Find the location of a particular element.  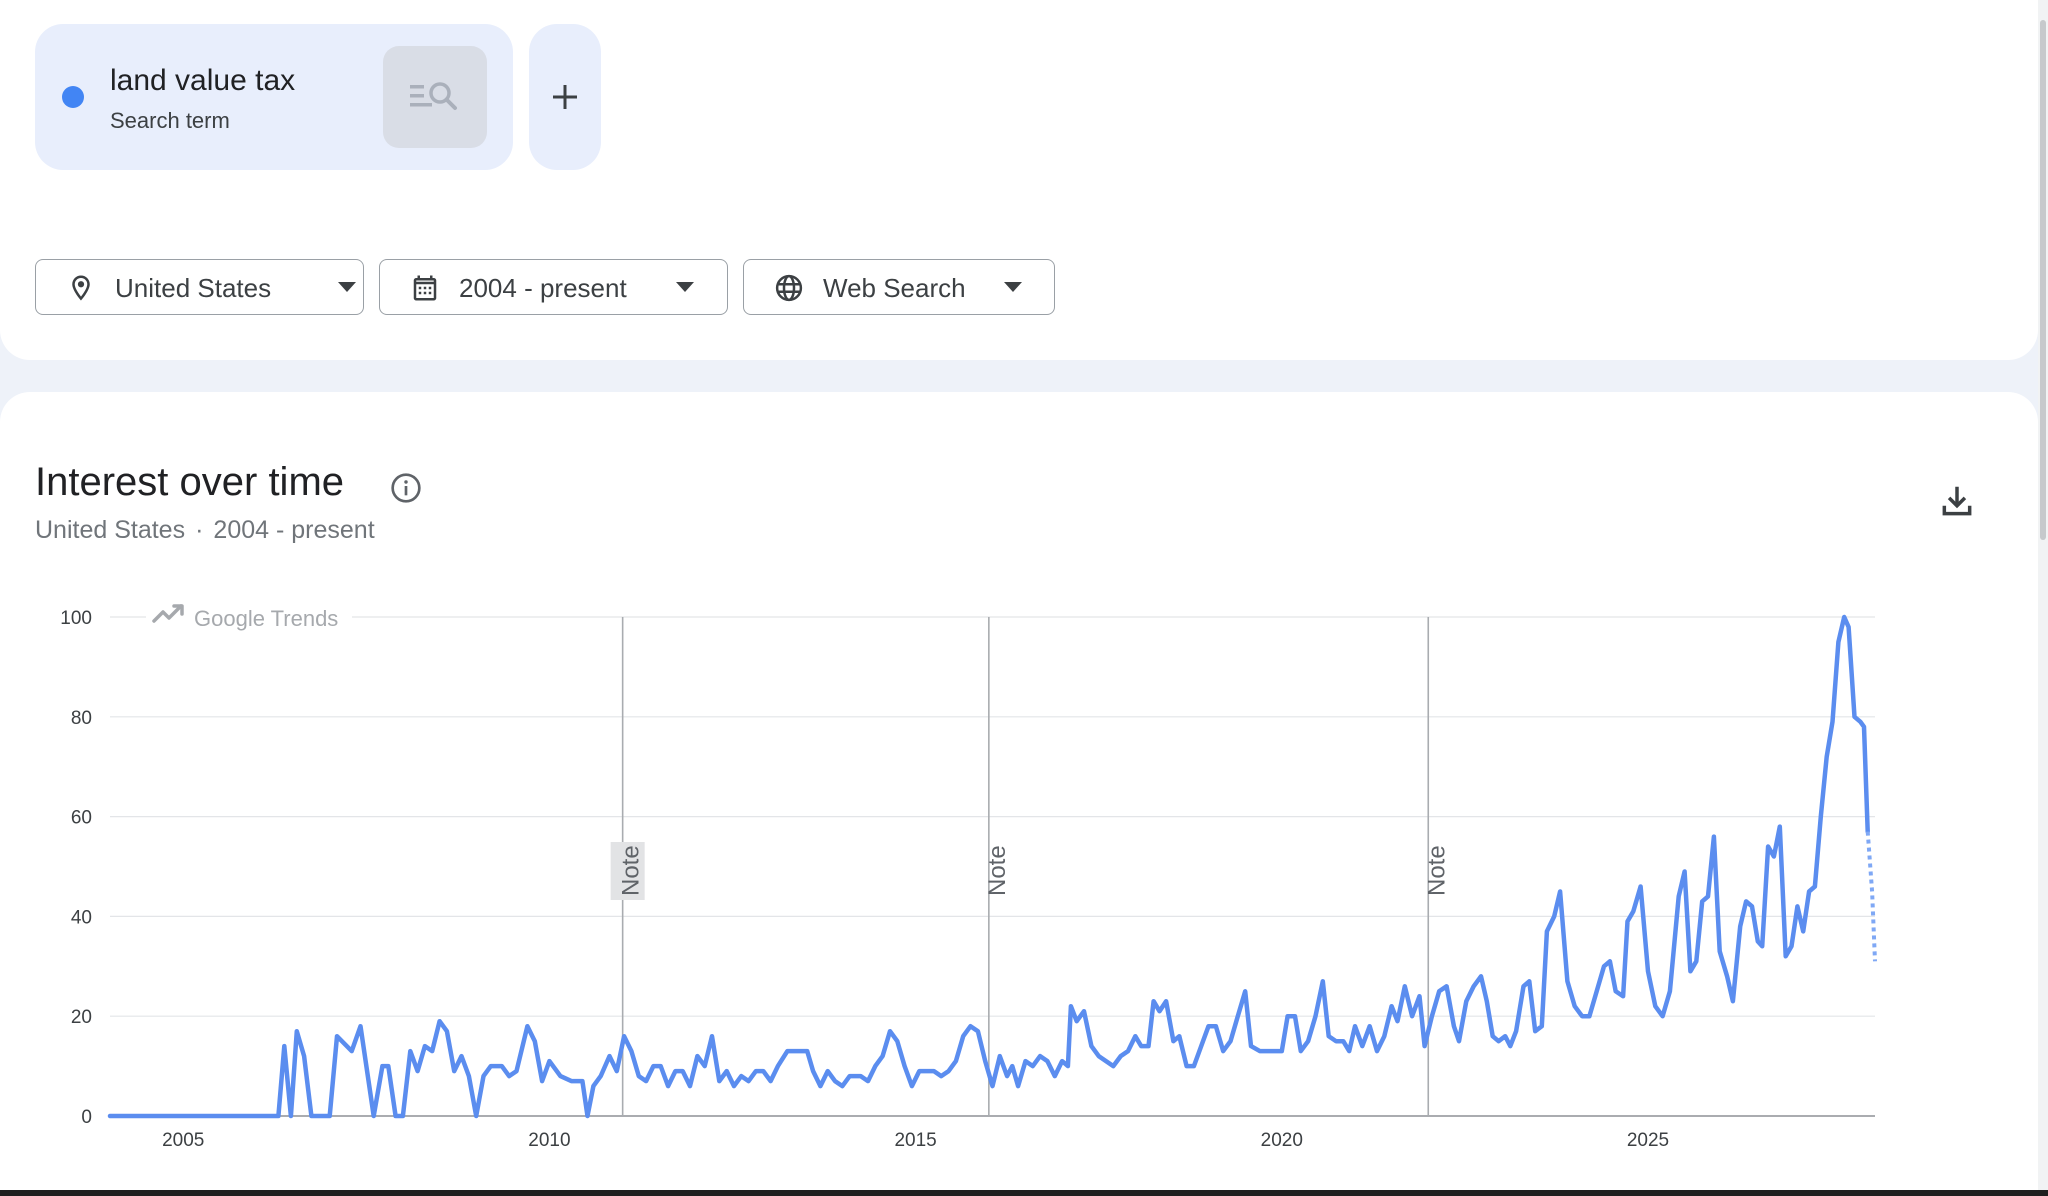

date-filter: 2004 - present is located at coordinates (553, 287).